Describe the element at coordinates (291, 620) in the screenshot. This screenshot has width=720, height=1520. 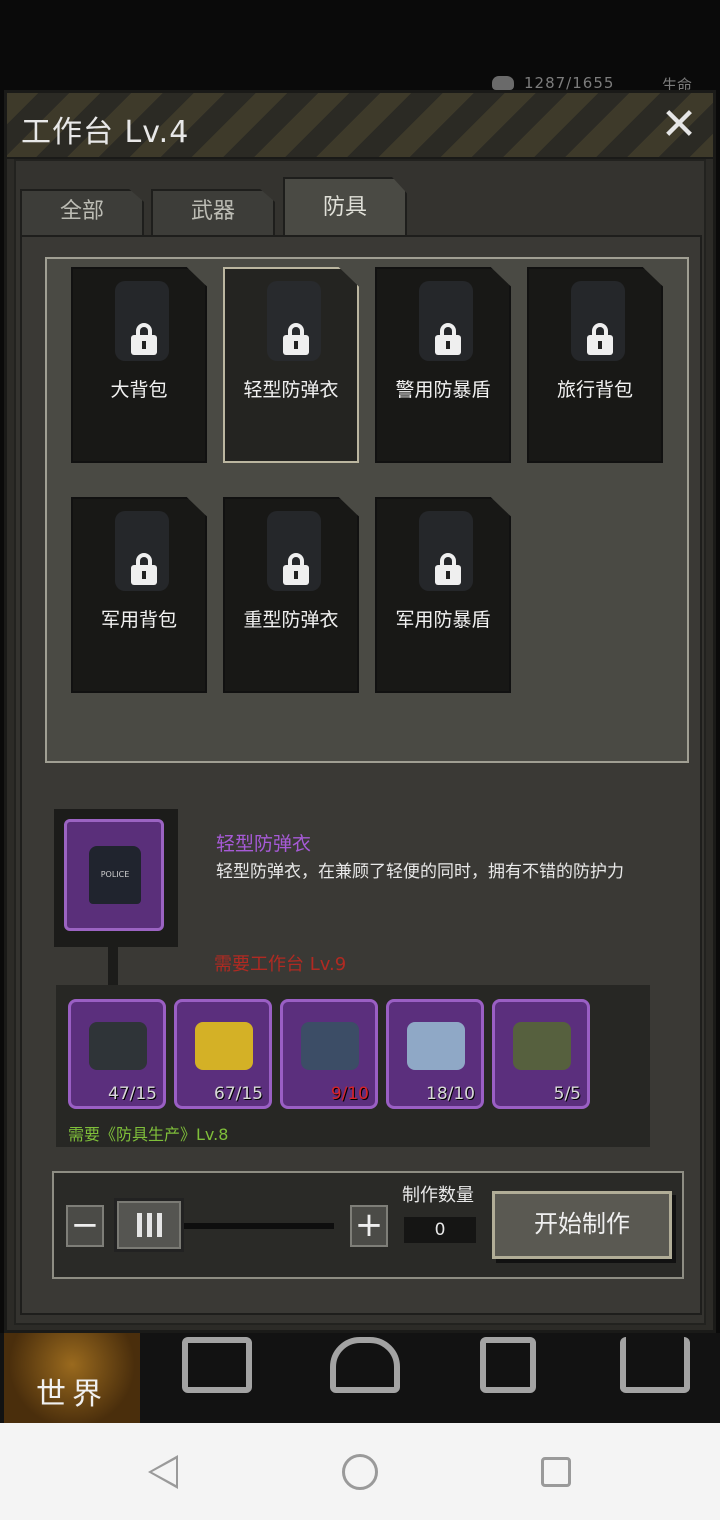
I see `recipe-label: 重型防弹衣` at that location.